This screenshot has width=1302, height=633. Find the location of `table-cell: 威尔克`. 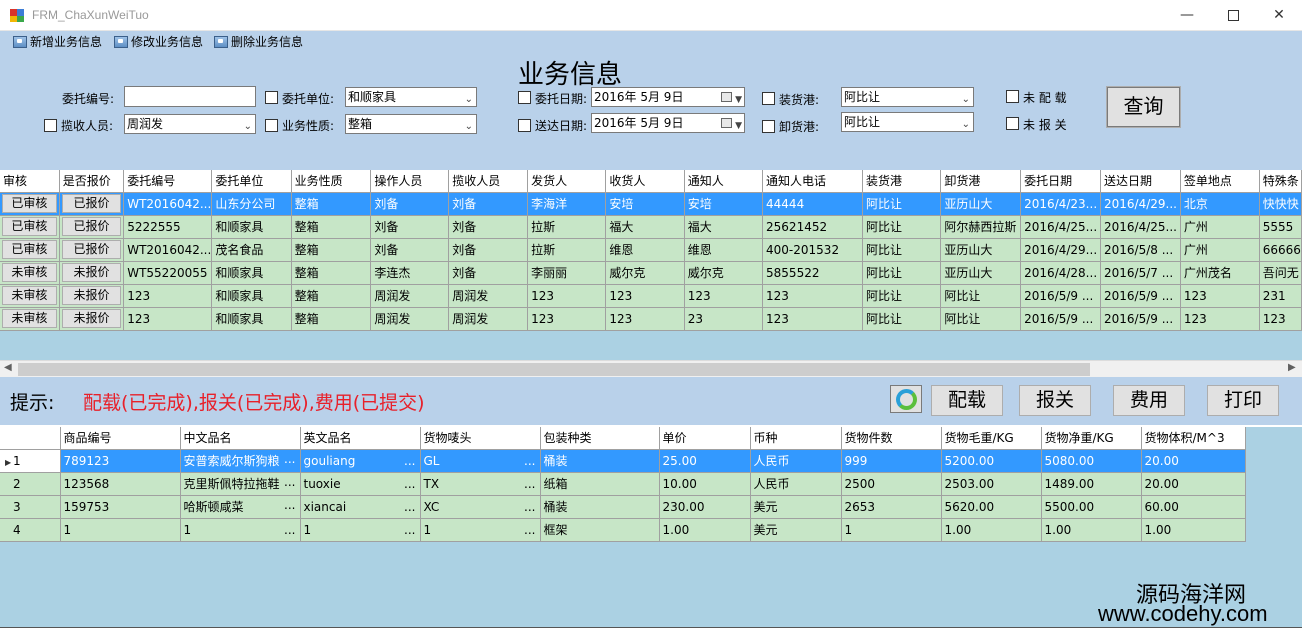

table-cell: 威尔克 is located at coordinates (645, 273).